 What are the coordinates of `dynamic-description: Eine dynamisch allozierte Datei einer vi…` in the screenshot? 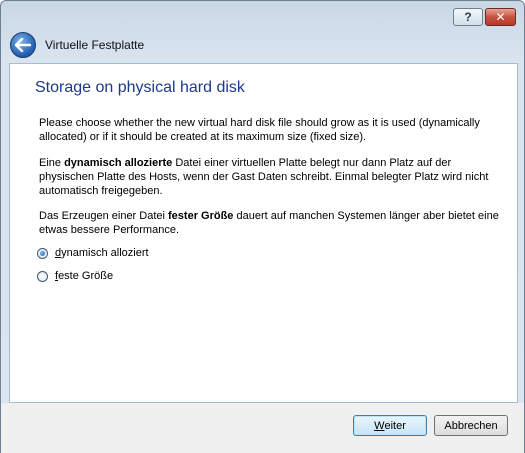 It's located at (264, 177).